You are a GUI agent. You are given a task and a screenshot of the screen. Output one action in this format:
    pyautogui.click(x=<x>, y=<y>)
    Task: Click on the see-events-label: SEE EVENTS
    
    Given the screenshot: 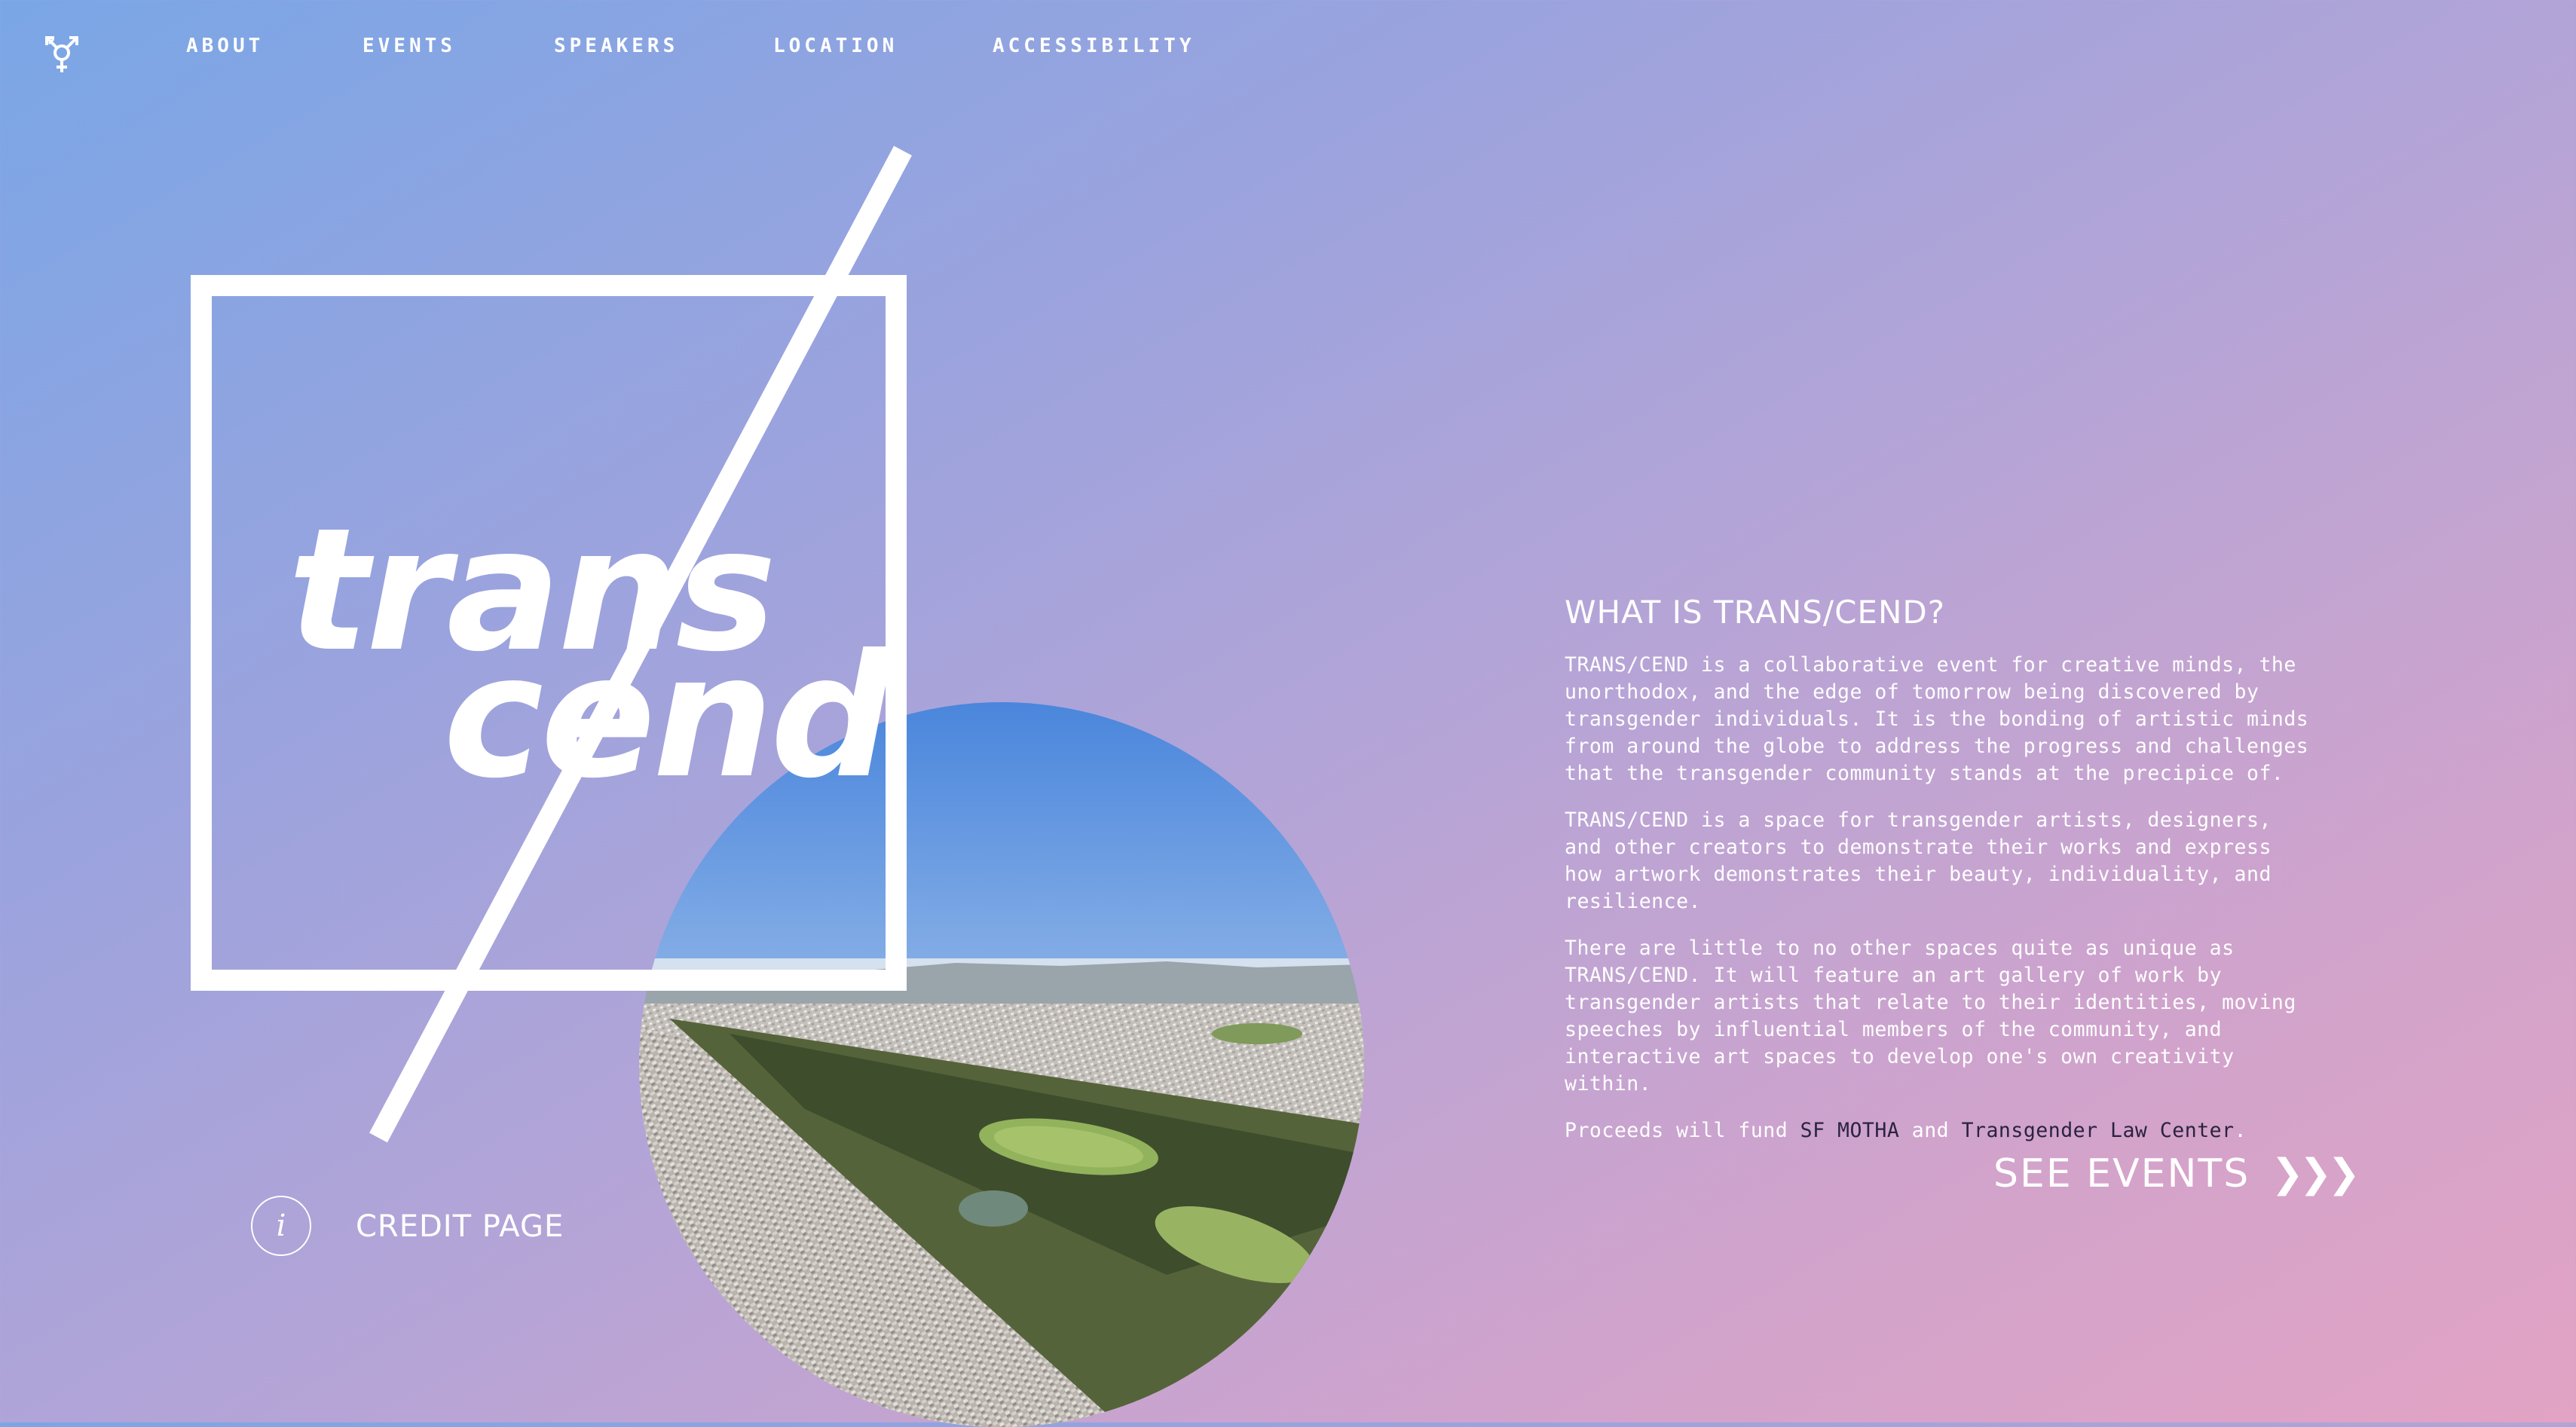 What is the action you would take?
    pyautogui.click(x=2121, y=1173)
    